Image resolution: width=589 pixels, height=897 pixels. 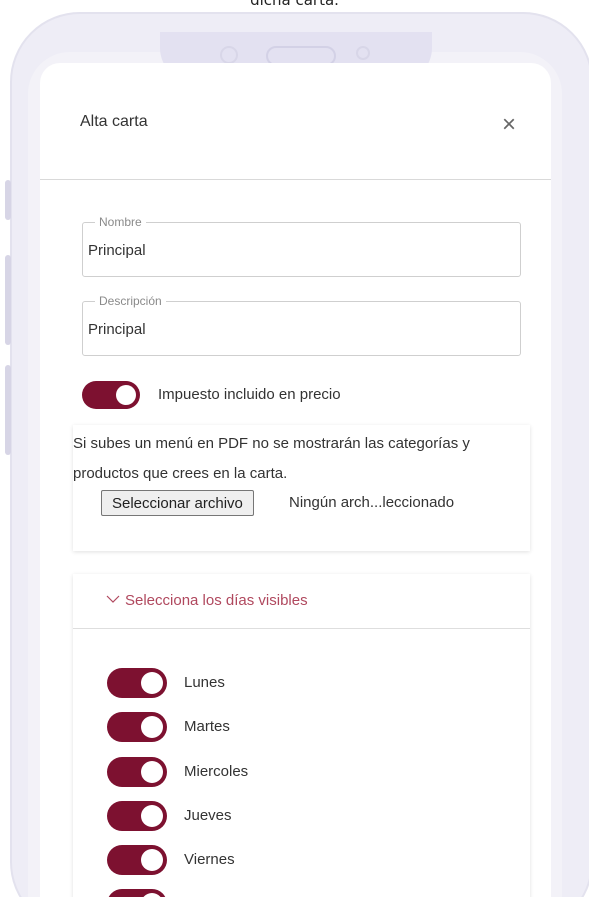 I want to click on chevron-down-icon, so click(x=113, y=599).